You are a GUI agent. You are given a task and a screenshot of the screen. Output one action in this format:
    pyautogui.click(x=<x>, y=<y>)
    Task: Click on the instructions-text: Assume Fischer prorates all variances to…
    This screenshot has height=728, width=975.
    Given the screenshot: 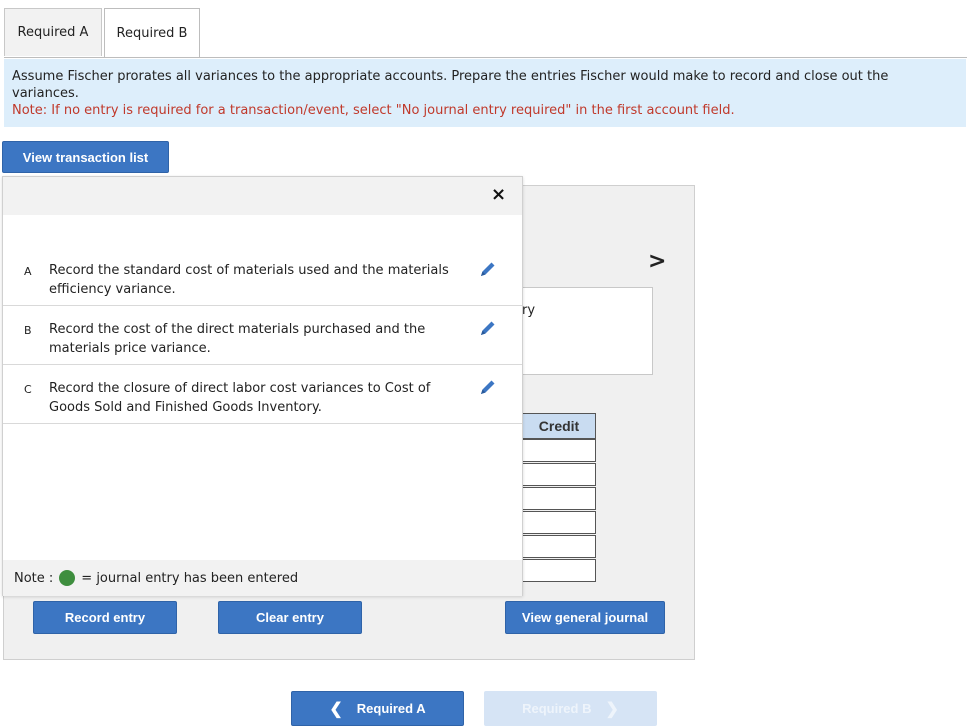 What is the action you would take?
    pyautogui.click(x=450, y=85)
    